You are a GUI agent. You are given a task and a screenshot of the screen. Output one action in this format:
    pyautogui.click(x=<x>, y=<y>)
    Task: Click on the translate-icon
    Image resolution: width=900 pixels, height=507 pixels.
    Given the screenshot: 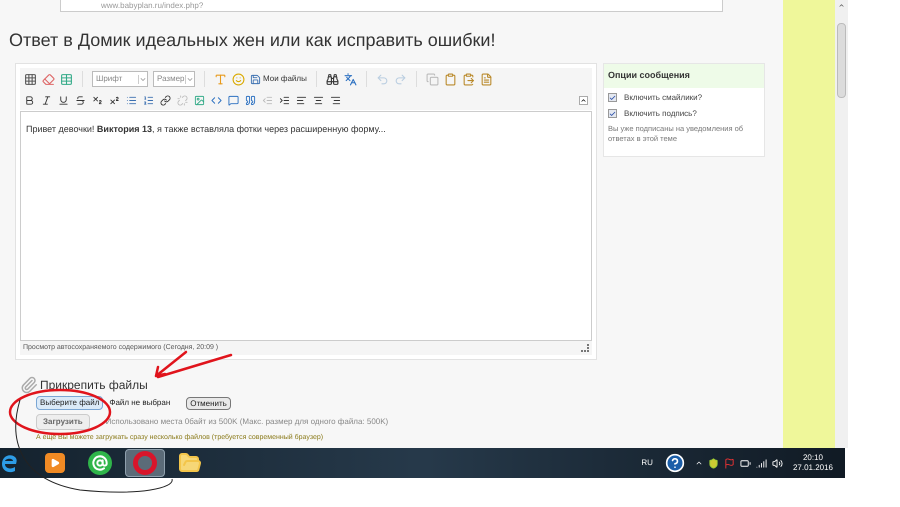 What is the action you would take?
    pyautogui.click(x=350, y=79)
    